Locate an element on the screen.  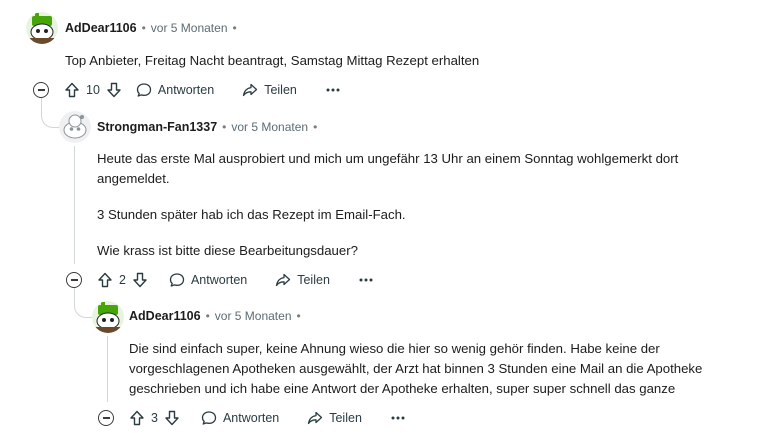
vote-count: 3 is located at coordinates (154, 418).